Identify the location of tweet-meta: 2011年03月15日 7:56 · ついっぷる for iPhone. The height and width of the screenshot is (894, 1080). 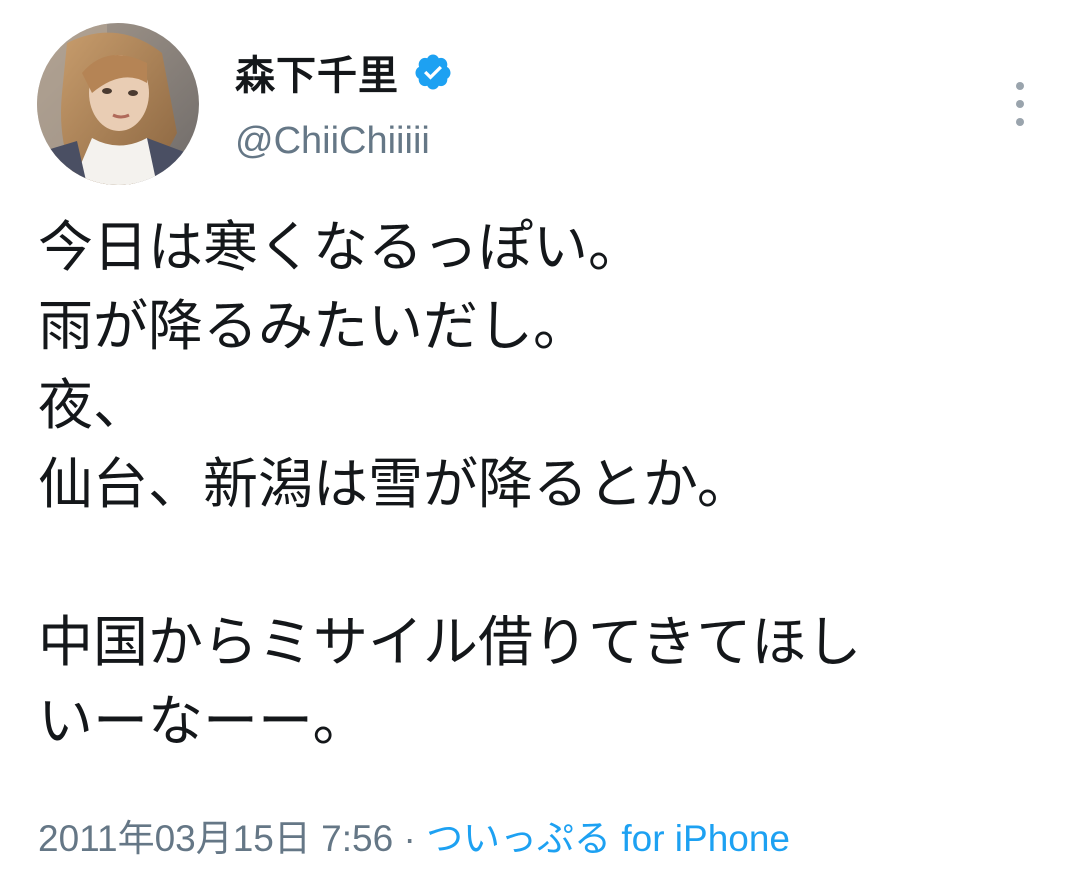
(414, 835).